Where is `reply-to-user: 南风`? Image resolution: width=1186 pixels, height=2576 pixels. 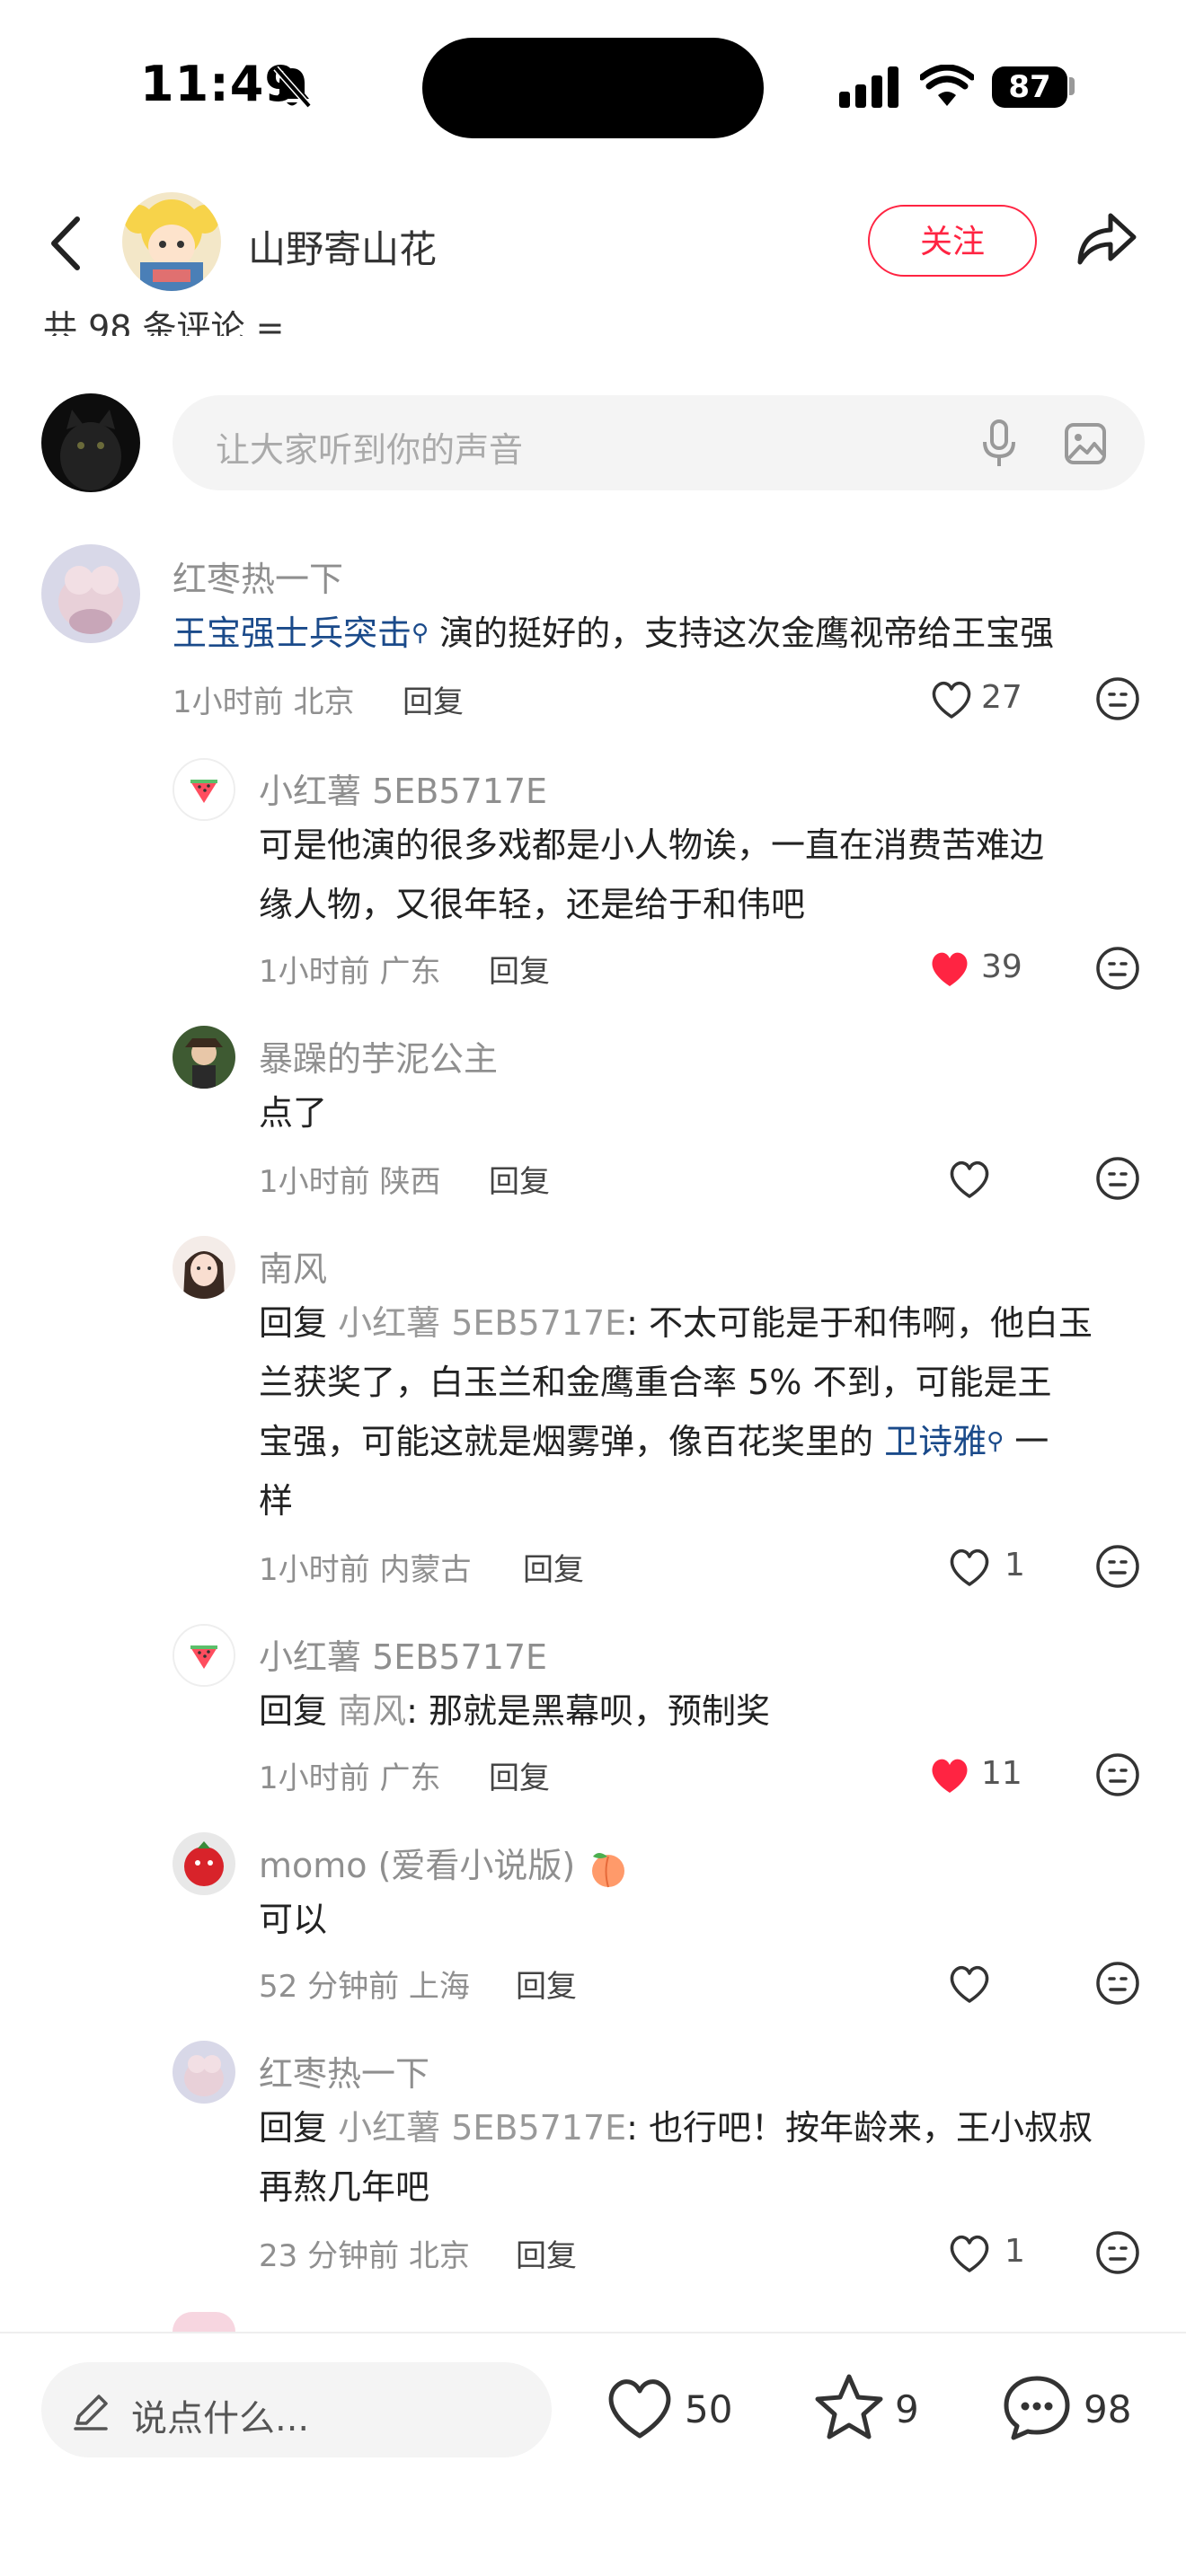 reply-to-user: 南风 is located at coordinates (372, 1711).